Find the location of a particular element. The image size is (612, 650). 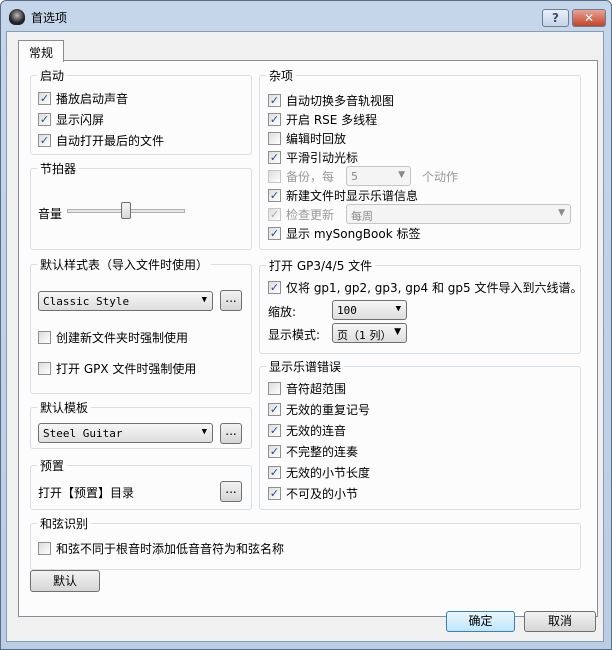

show-splash-checkbox: ✓ 显示闪屏 is located at coordinates (71, 119).